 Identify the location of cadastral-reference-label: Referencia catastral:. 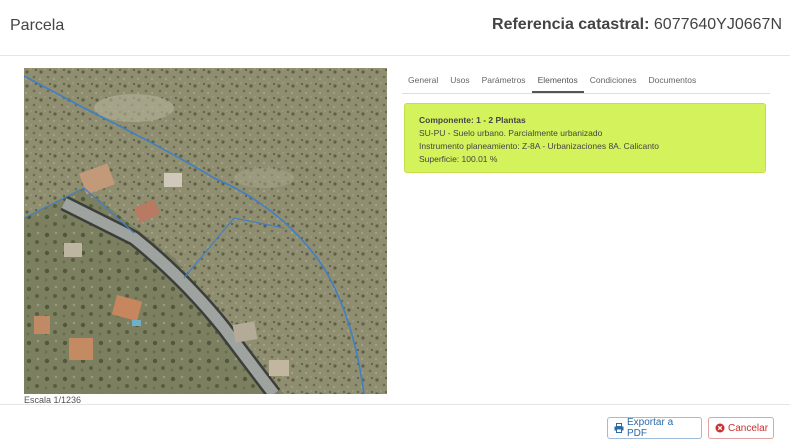
(571, 24).